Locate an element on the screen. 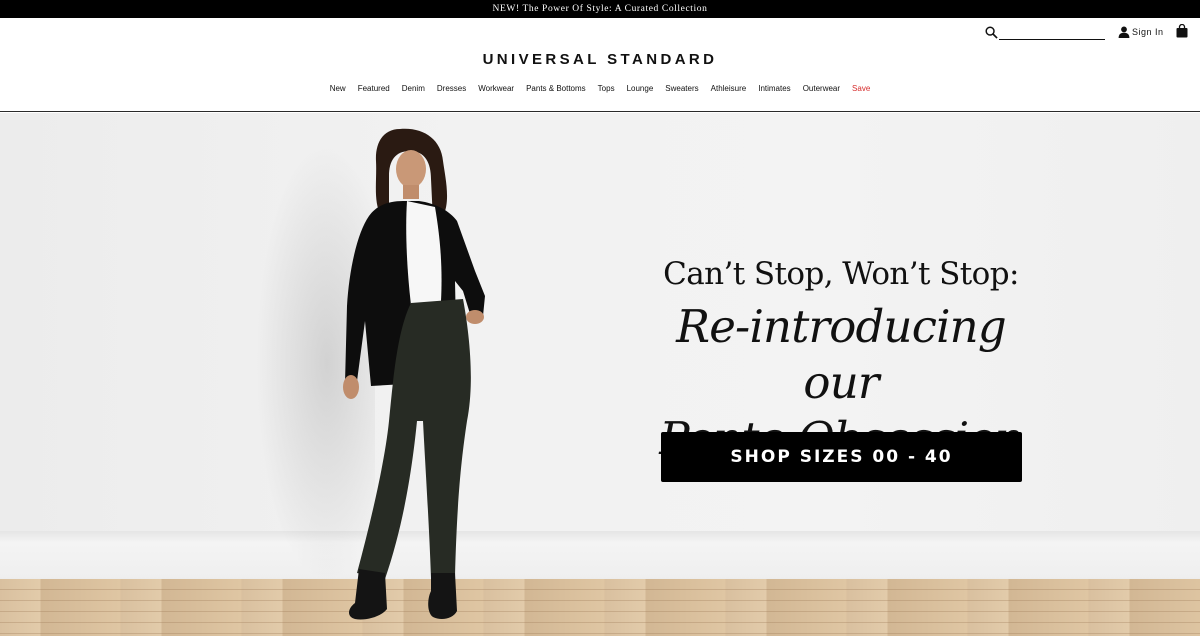  nav-item-outerwear: Outerwear is located at coordinates (821, 89).